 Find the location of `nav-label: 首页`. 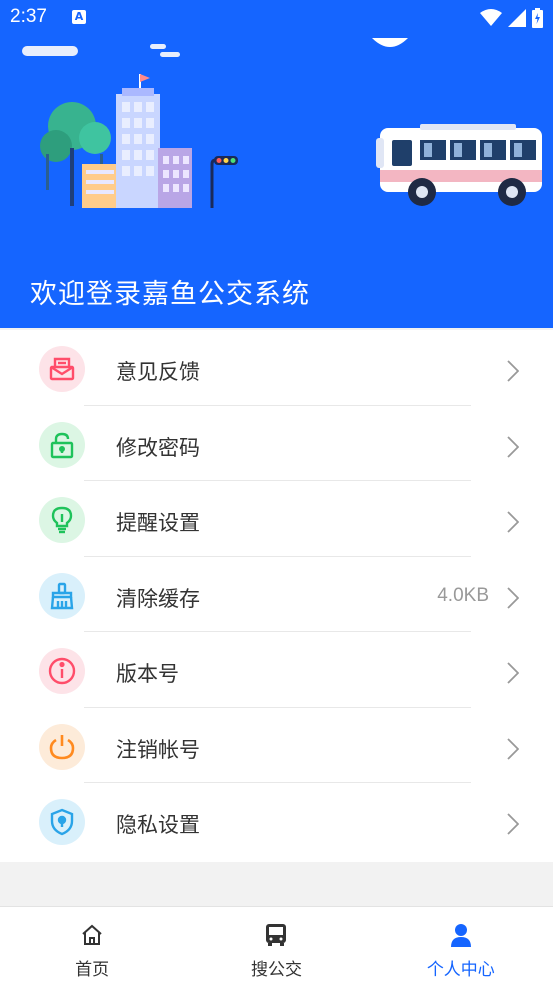

nav-label: 首页 is located at coordinates (92, 970).